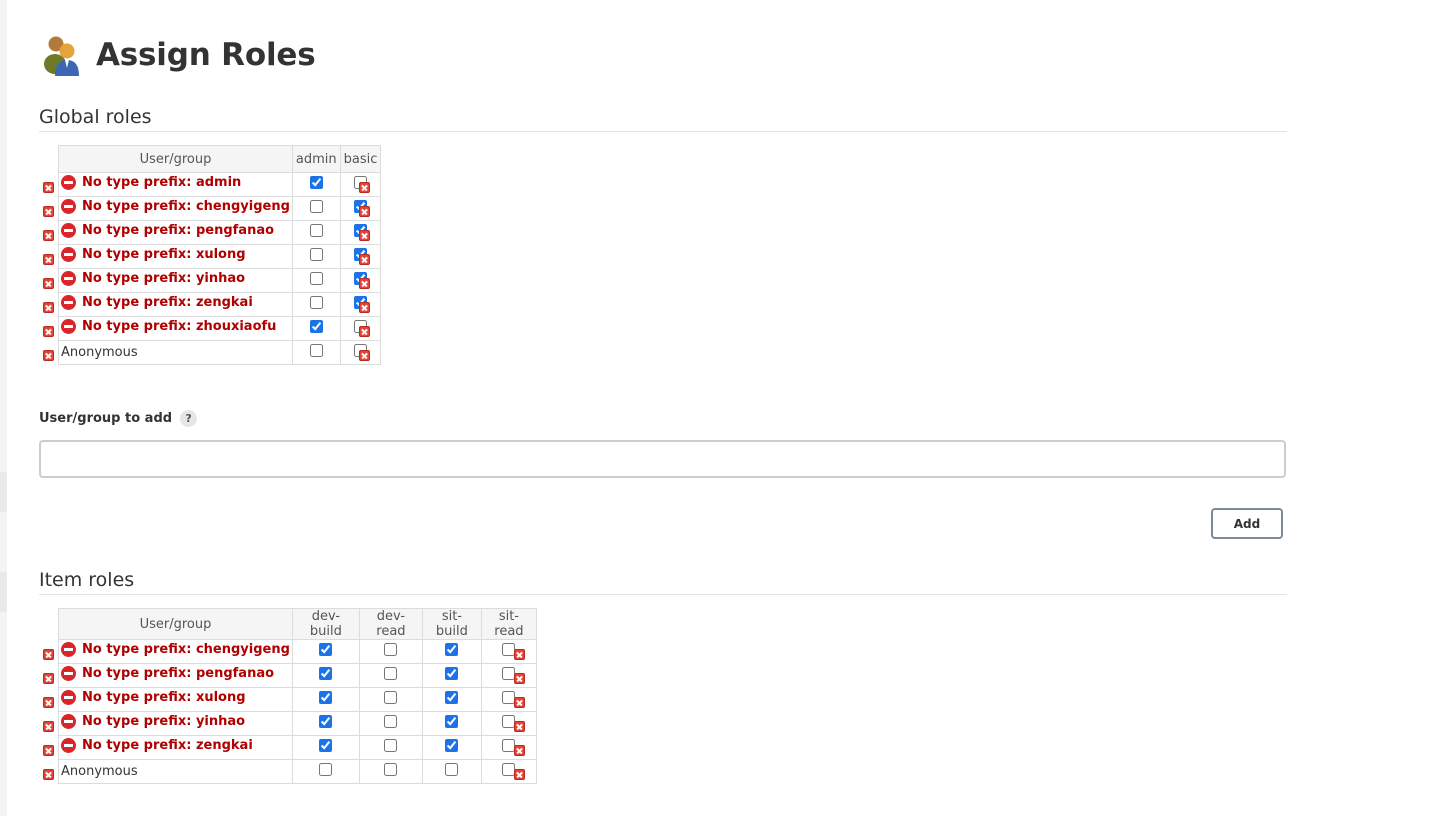 This screenshot has width=1437, height=816. I want to click on user-group-to-add-text: User/group to add, so click(106, 418).